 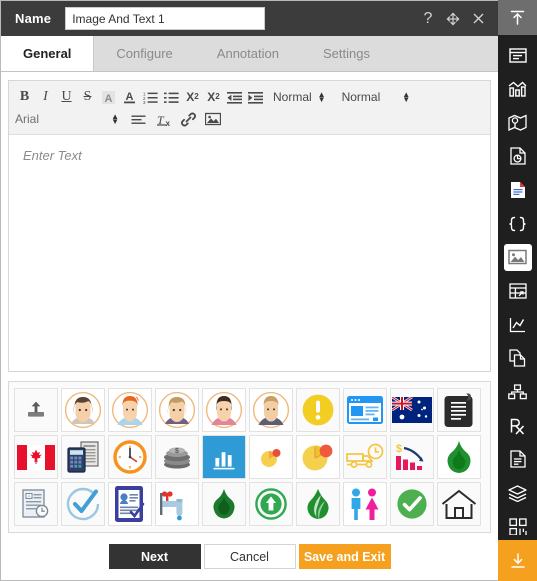 I want to click on palette-row: A, so click(x=249, y=504).